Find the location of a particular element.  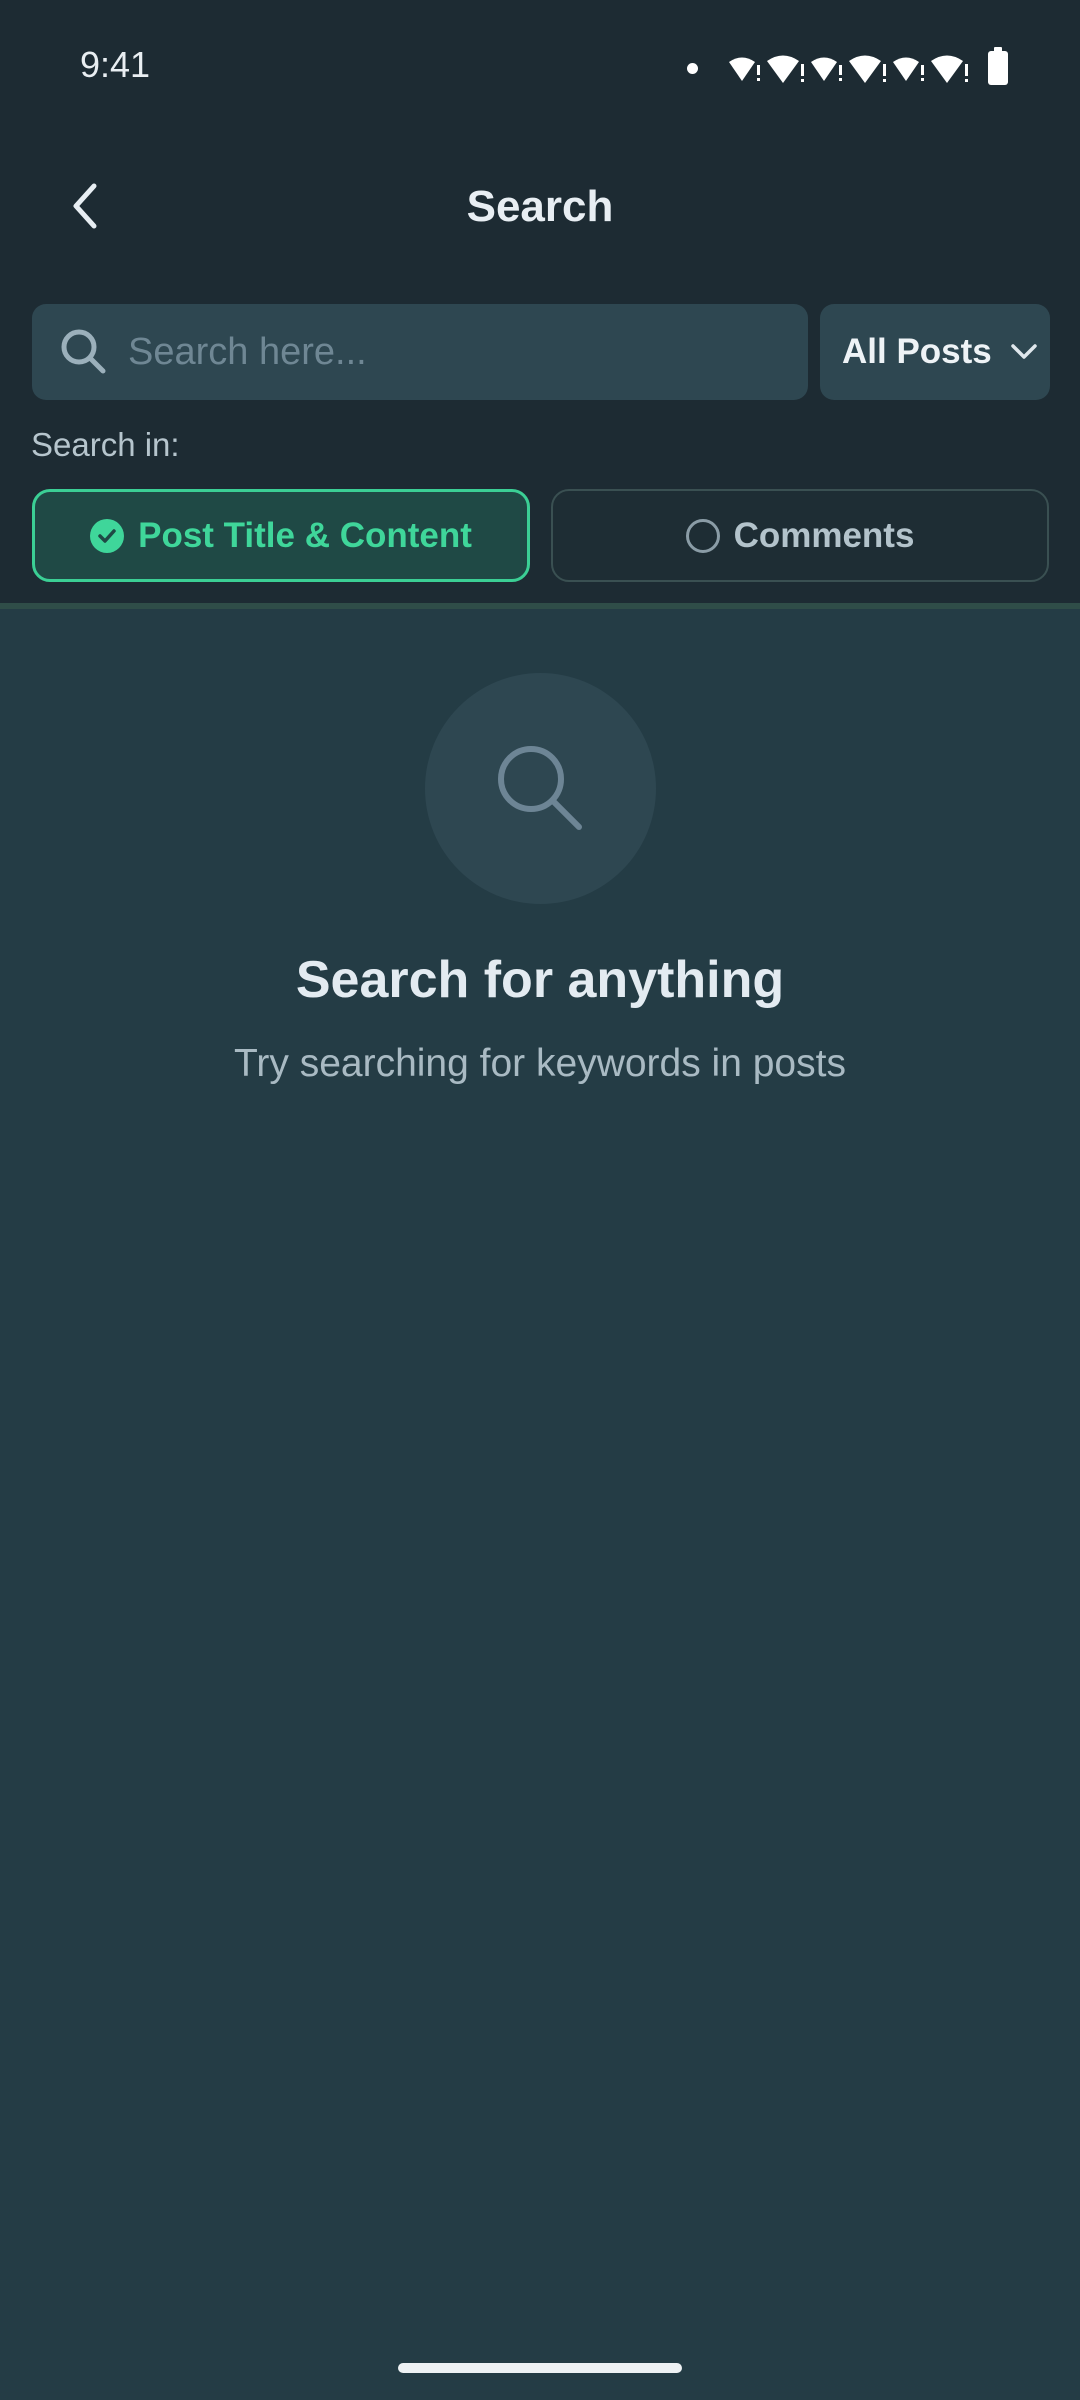

search-in-label: Search in: is located at coordinates (105, 444).